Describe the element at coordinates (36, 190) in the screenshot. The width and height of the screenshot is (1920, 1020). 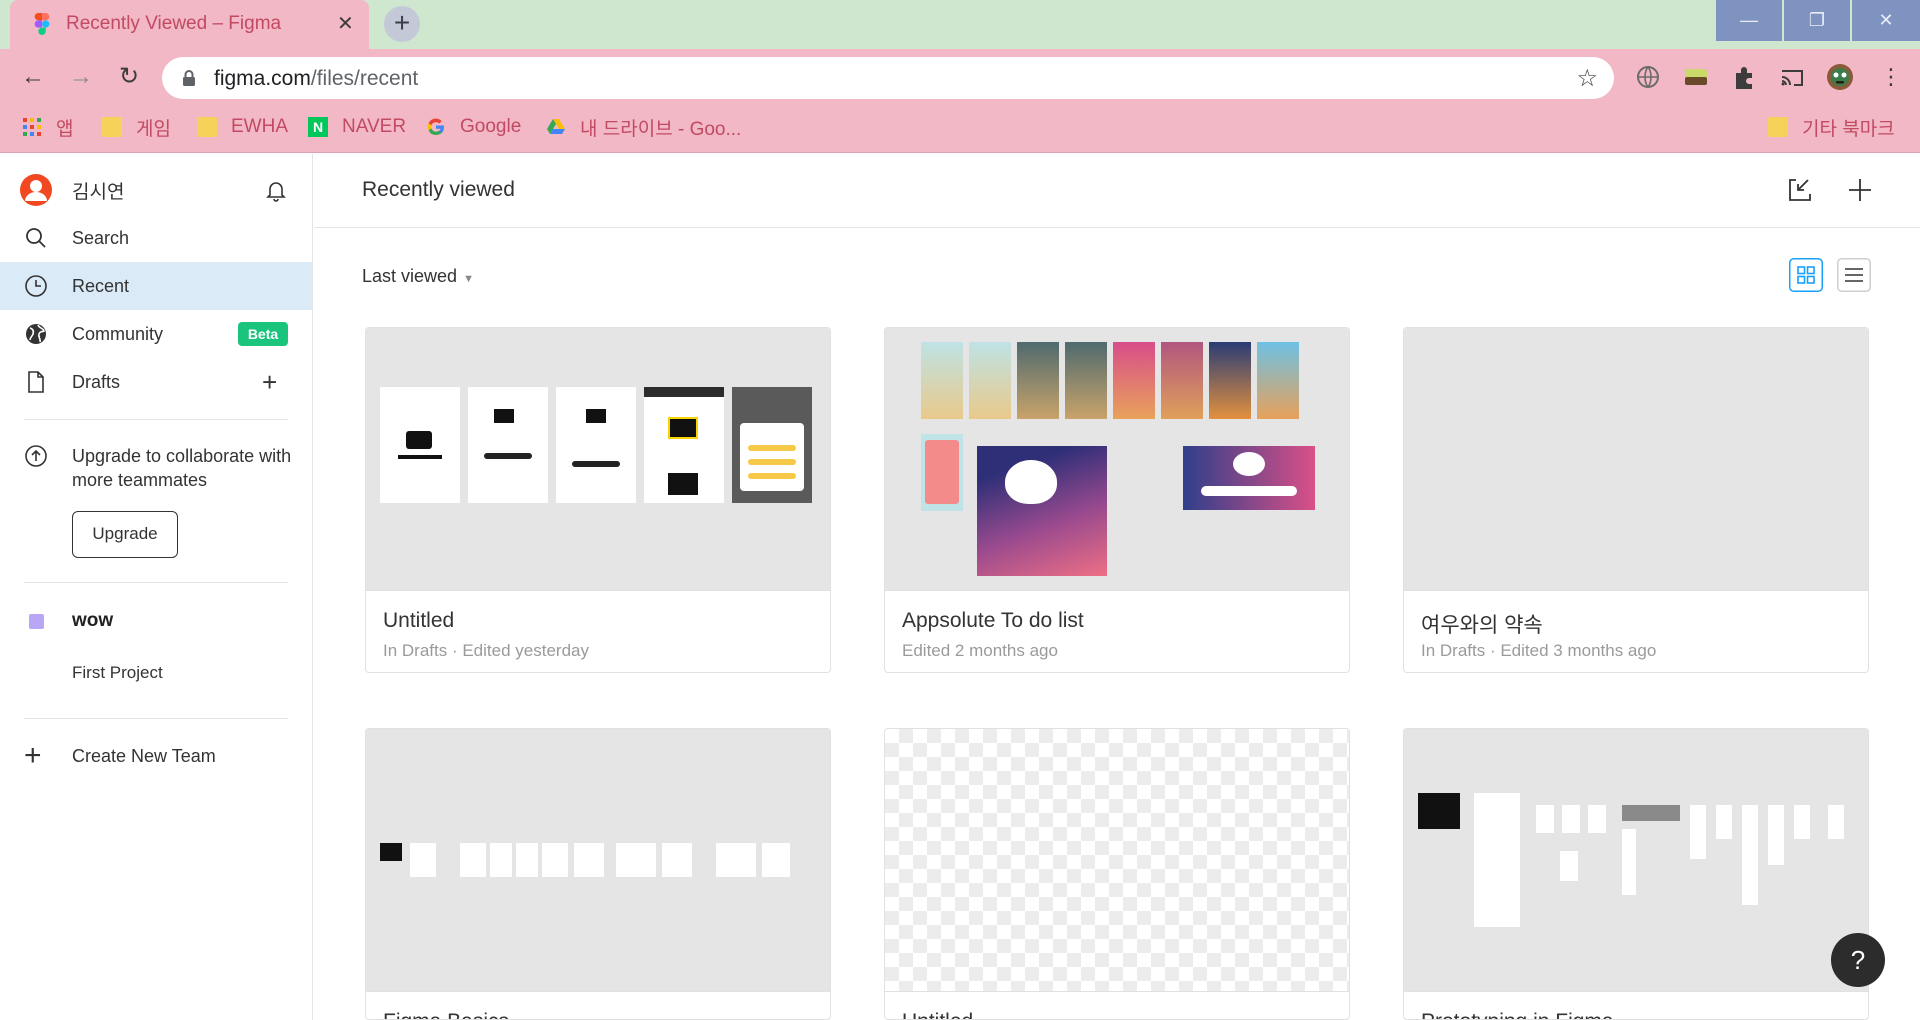
I see `avatar` at that location.